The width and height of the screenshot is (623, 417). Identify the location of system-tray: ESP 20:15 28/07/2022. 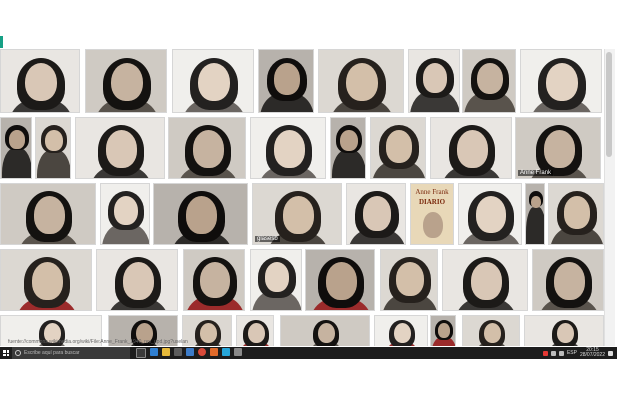
(579, 353).